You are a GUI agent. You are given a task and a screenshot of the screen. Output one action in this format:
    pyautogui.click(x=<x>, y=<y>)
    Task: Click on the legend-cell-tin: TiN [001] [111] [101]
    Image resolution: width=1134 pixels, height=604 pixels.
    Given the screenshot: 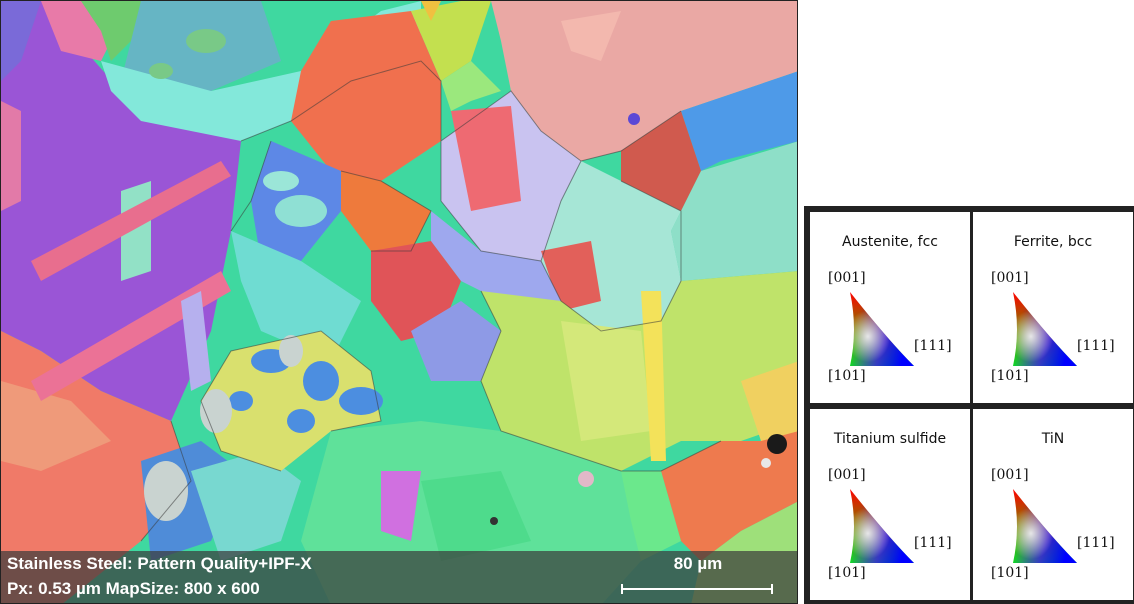 What is the action you would take?
    pyautogui.click(x=1053, y=504)
    